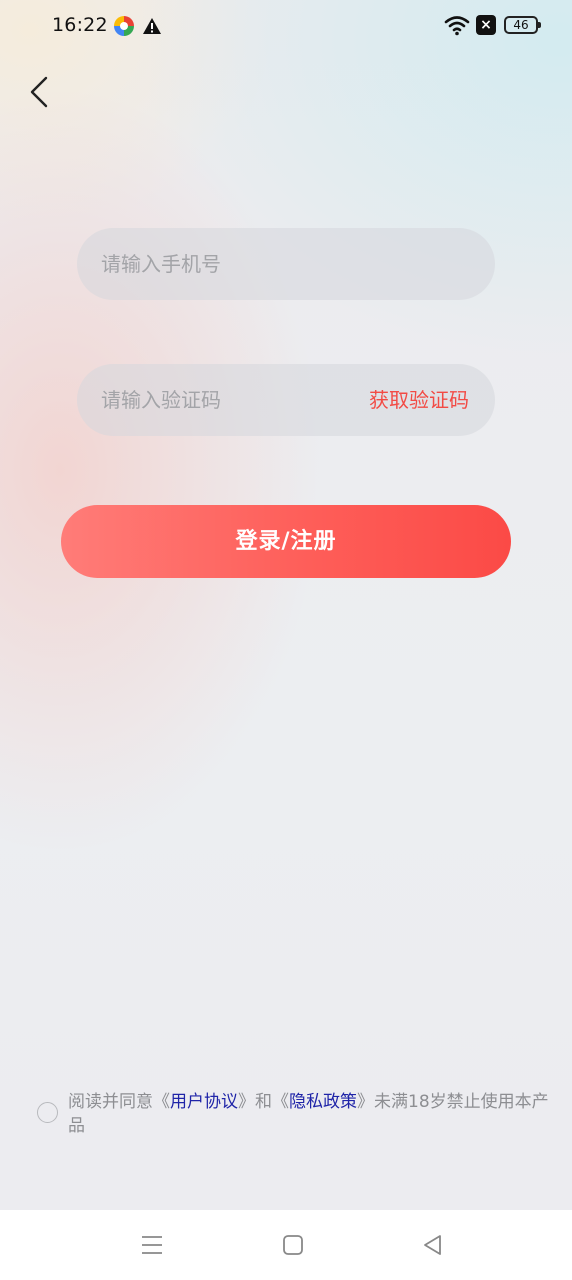 The image size is (572, 1280). I want to click on code-field: 获取验证码, so click(286, 400).